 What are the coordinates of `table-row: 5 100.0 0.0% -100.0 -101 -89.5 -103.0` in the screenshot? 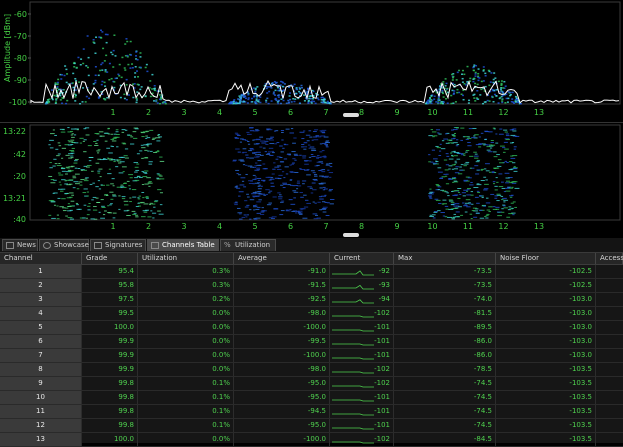 It's located at (311, 328).